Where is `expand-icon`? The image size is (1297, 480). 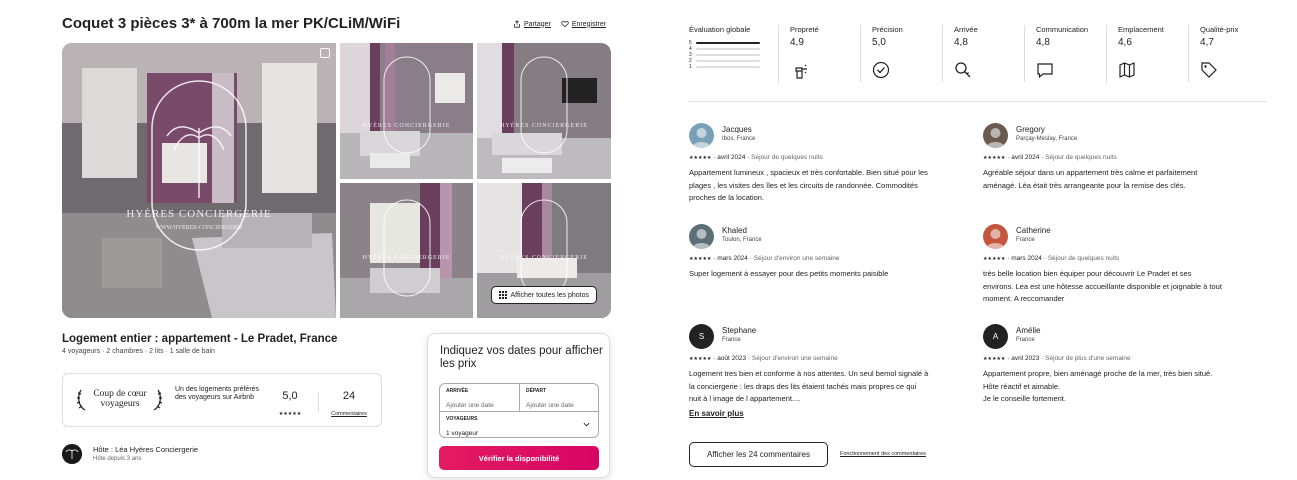 expand-icon is located at coordinates (325, 53).